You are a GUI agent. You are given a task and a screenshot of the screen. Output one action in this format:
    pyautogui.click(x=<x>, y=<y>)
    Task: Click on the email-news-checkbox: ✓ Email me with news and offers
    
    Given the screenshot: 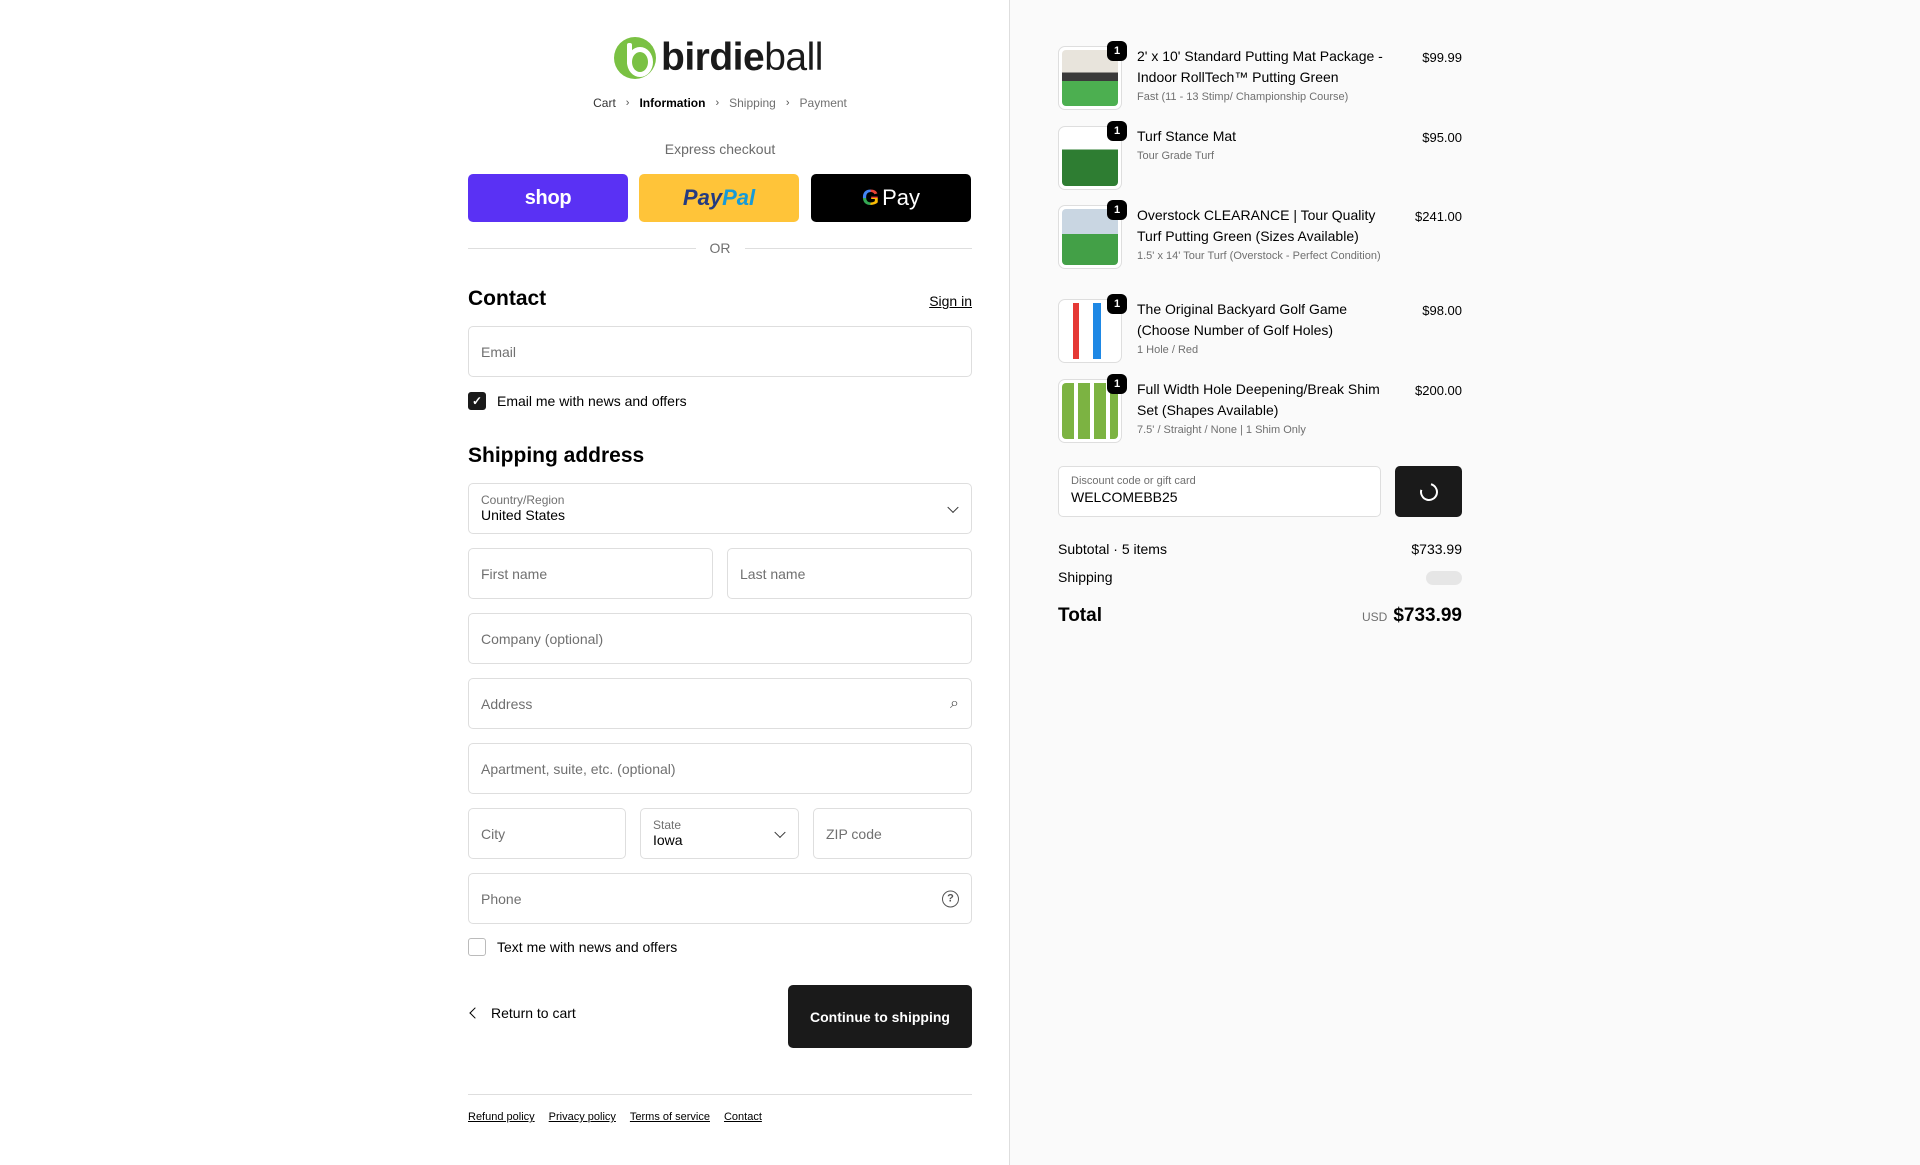 What is the action you would take?
    pyautogui.click(x=577, y=401)
    